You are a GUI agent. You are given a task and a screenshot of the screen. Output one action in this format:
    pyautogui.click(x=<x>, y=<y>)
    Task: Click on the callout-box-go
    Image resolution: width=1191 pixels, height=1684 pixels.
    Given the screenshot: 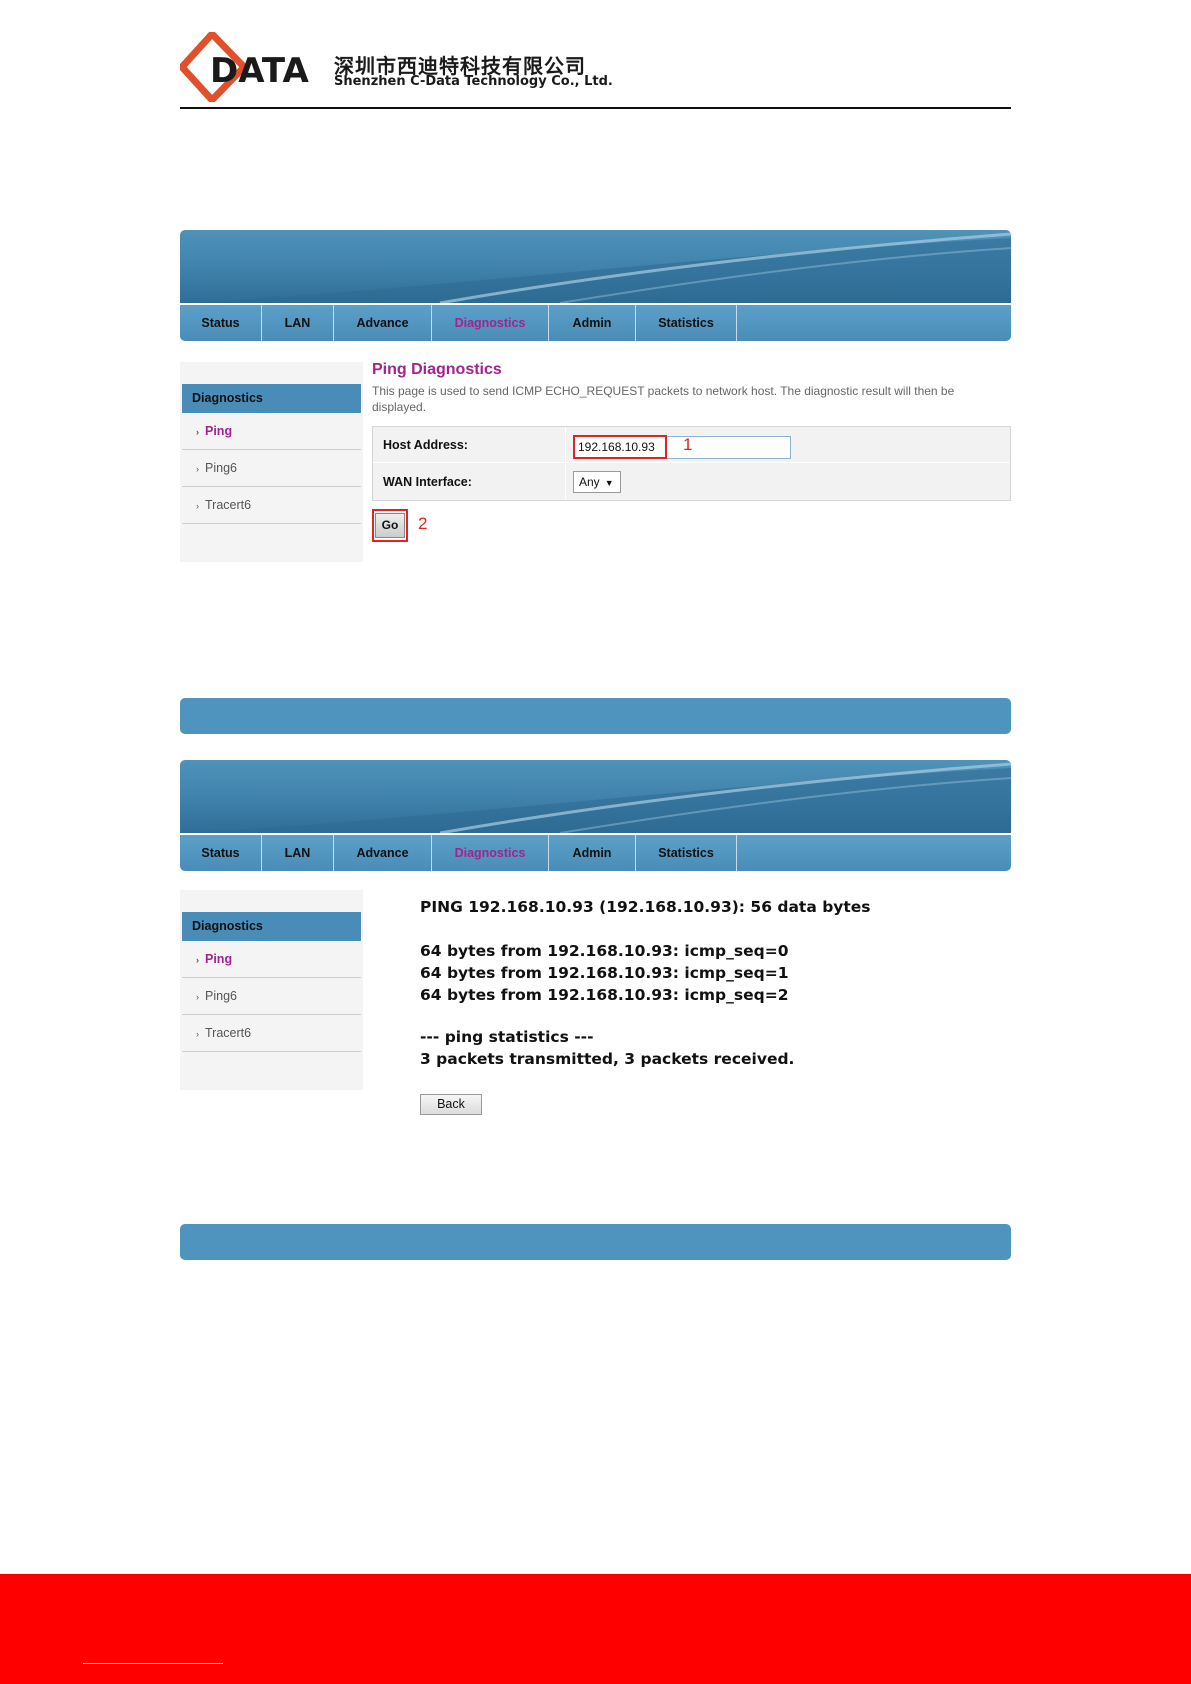 What is the action you would take?
    pyautogui.click(x=390, y=525)
    